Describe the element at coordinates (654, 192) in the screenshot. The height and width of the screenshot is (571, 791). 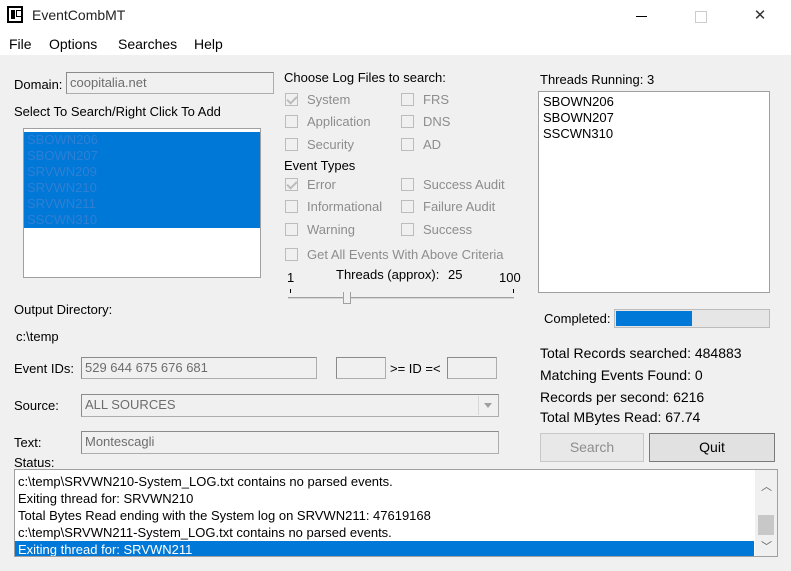
I see `threads-running-listbox: SBOWN206 SBOWN207 SSCWN310` at that location.